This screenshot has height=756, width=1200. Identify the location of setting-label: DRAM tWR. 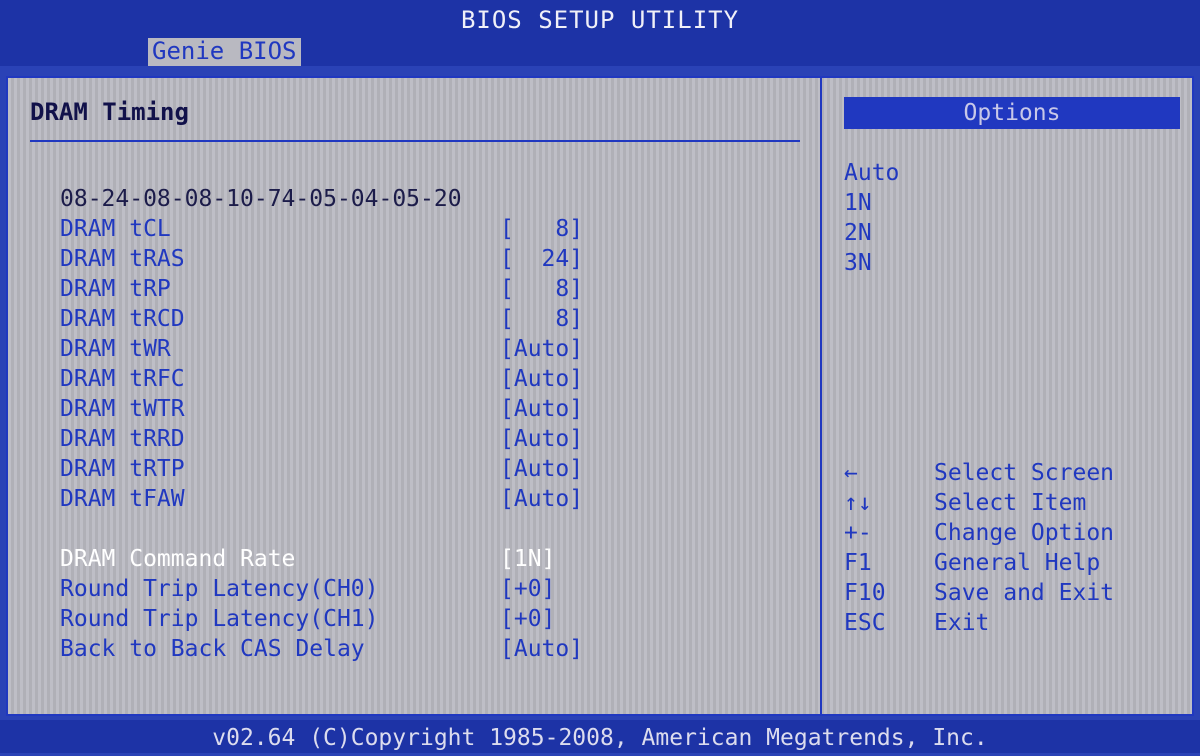
(115, 349).